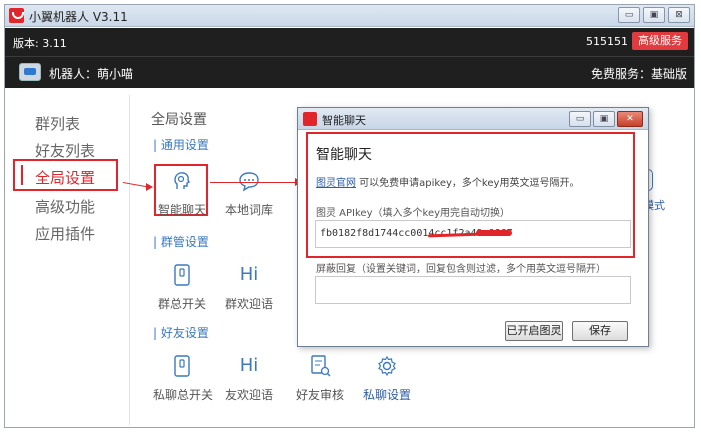 Image resolution: width=701 pixels, height=432 pixels. I want to click on apikey-label: 图灵 APIkey（填入多个key用完自动切换）, so click(413, 213).